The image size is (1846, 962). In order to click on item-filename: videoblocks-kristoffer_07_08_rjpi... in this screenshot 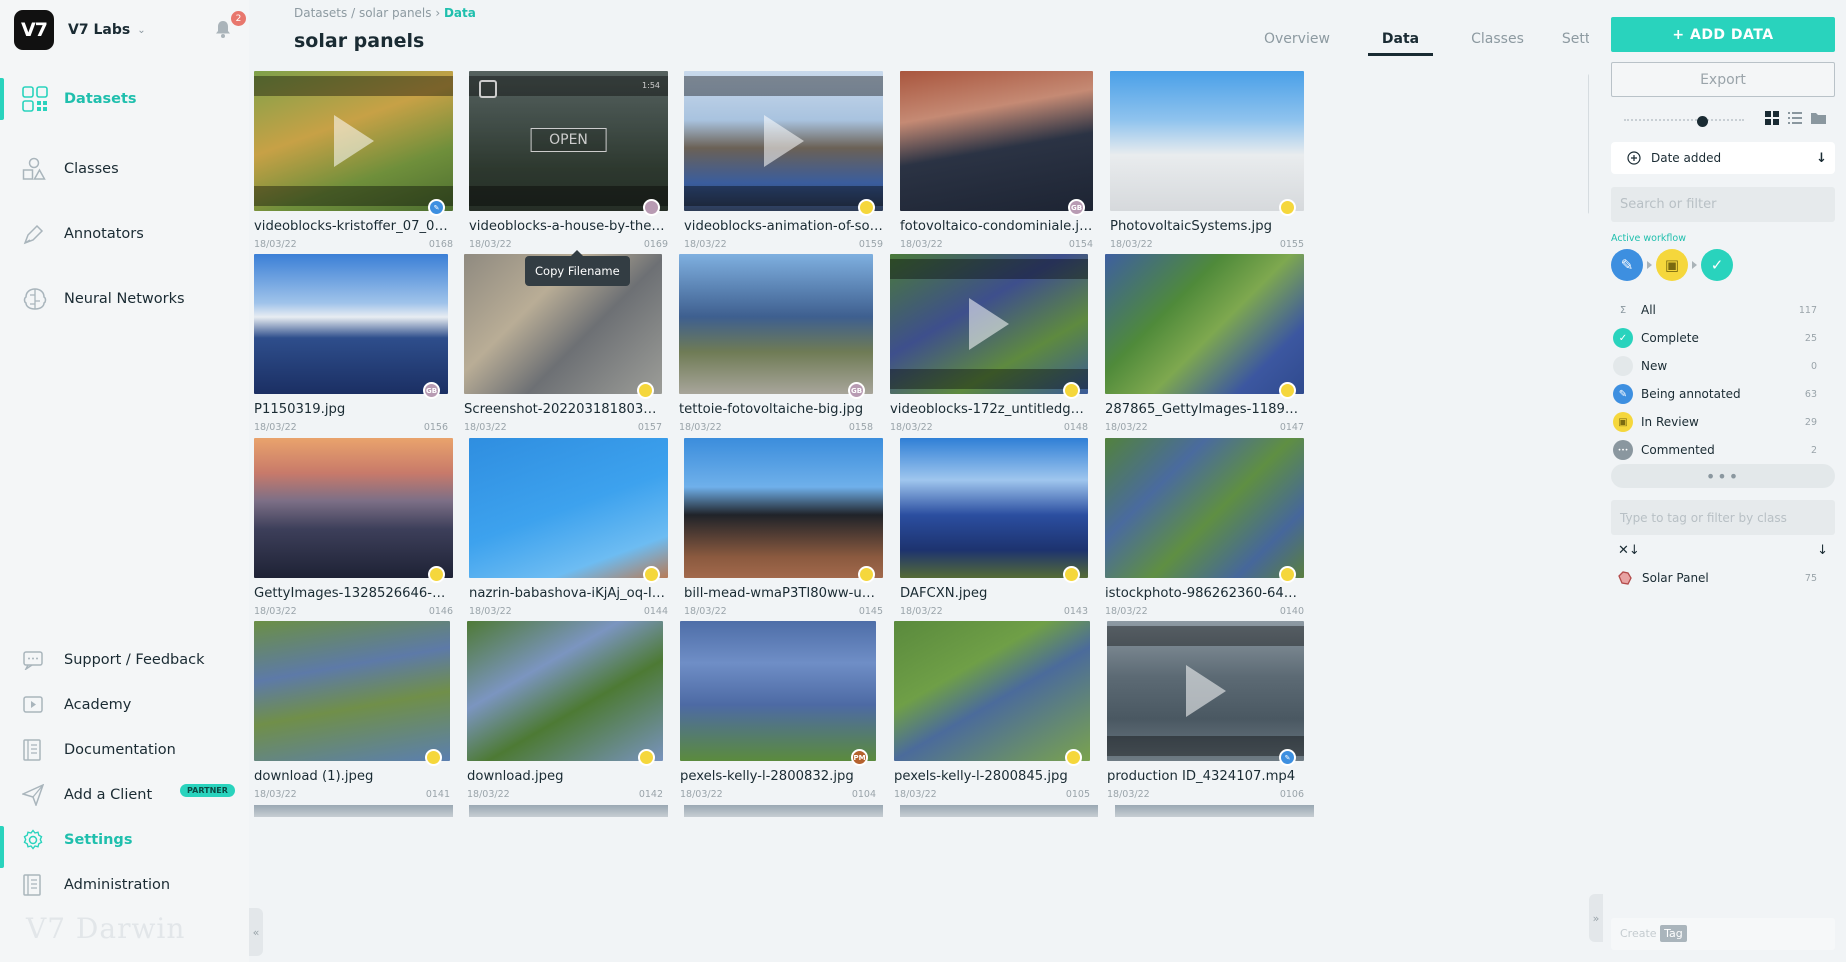, I will do `click(353, 226)`.